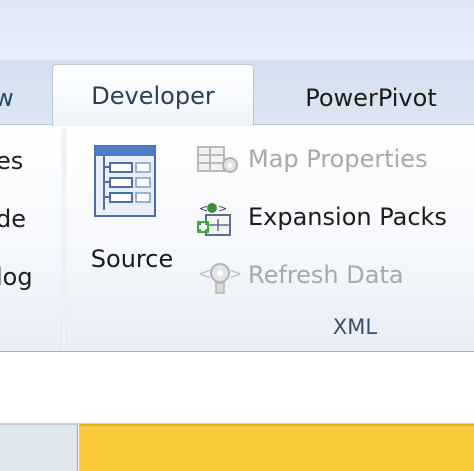 This screenshot has width=474, height=471. I want to click on worksheet-area, so click(237, 447).